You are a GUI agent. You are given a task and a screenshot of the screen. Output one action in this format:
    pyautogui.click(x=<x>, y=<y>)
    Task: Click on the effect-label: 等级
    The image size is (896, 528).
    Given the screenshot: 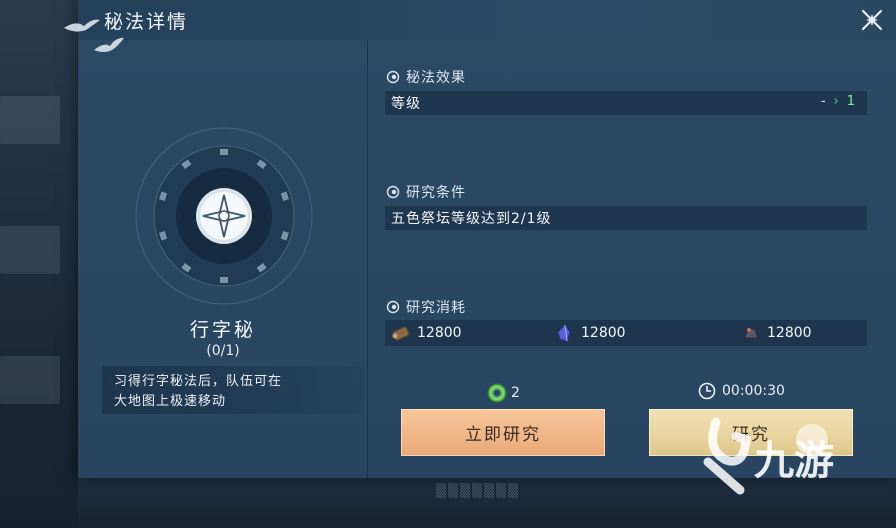 What is the action you would take?
    pyautogui.click(x=406, y=104)
    